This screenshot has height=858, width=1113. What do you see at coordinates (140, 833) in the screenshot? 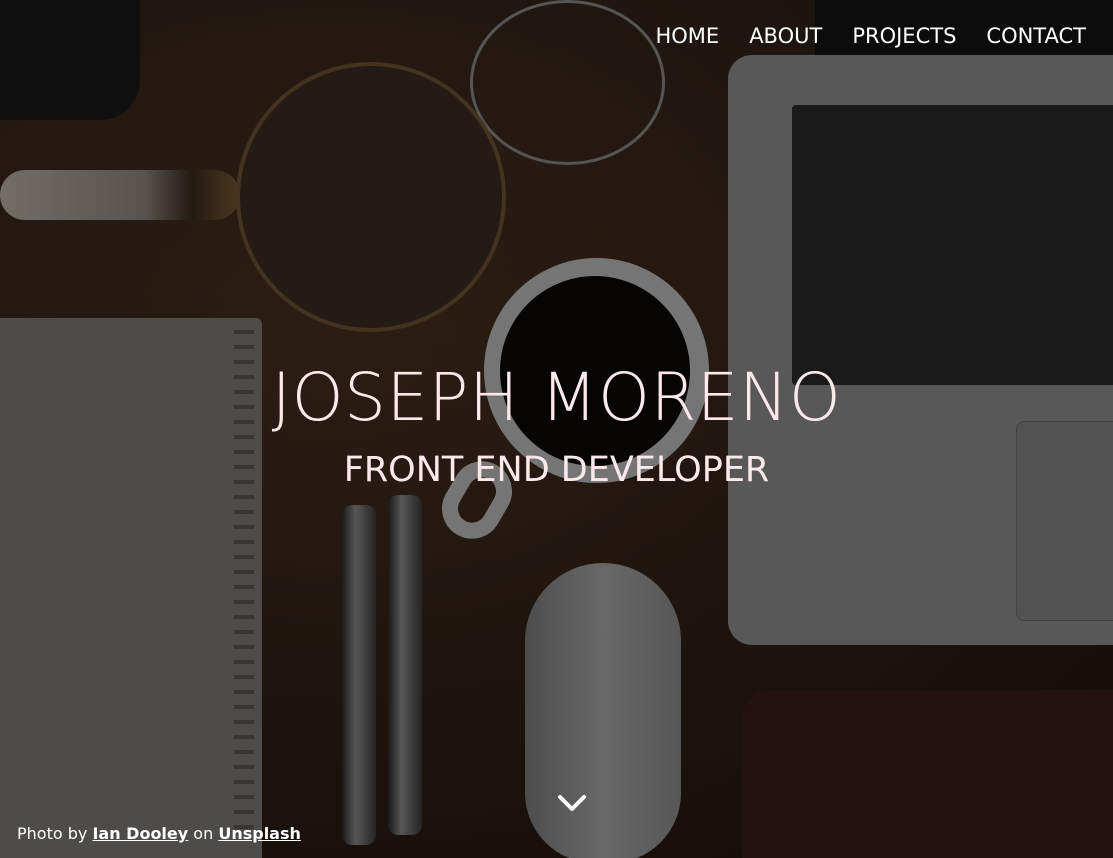
I see `photographer-link: Ian Dooley` at bounding box center [140, 833].